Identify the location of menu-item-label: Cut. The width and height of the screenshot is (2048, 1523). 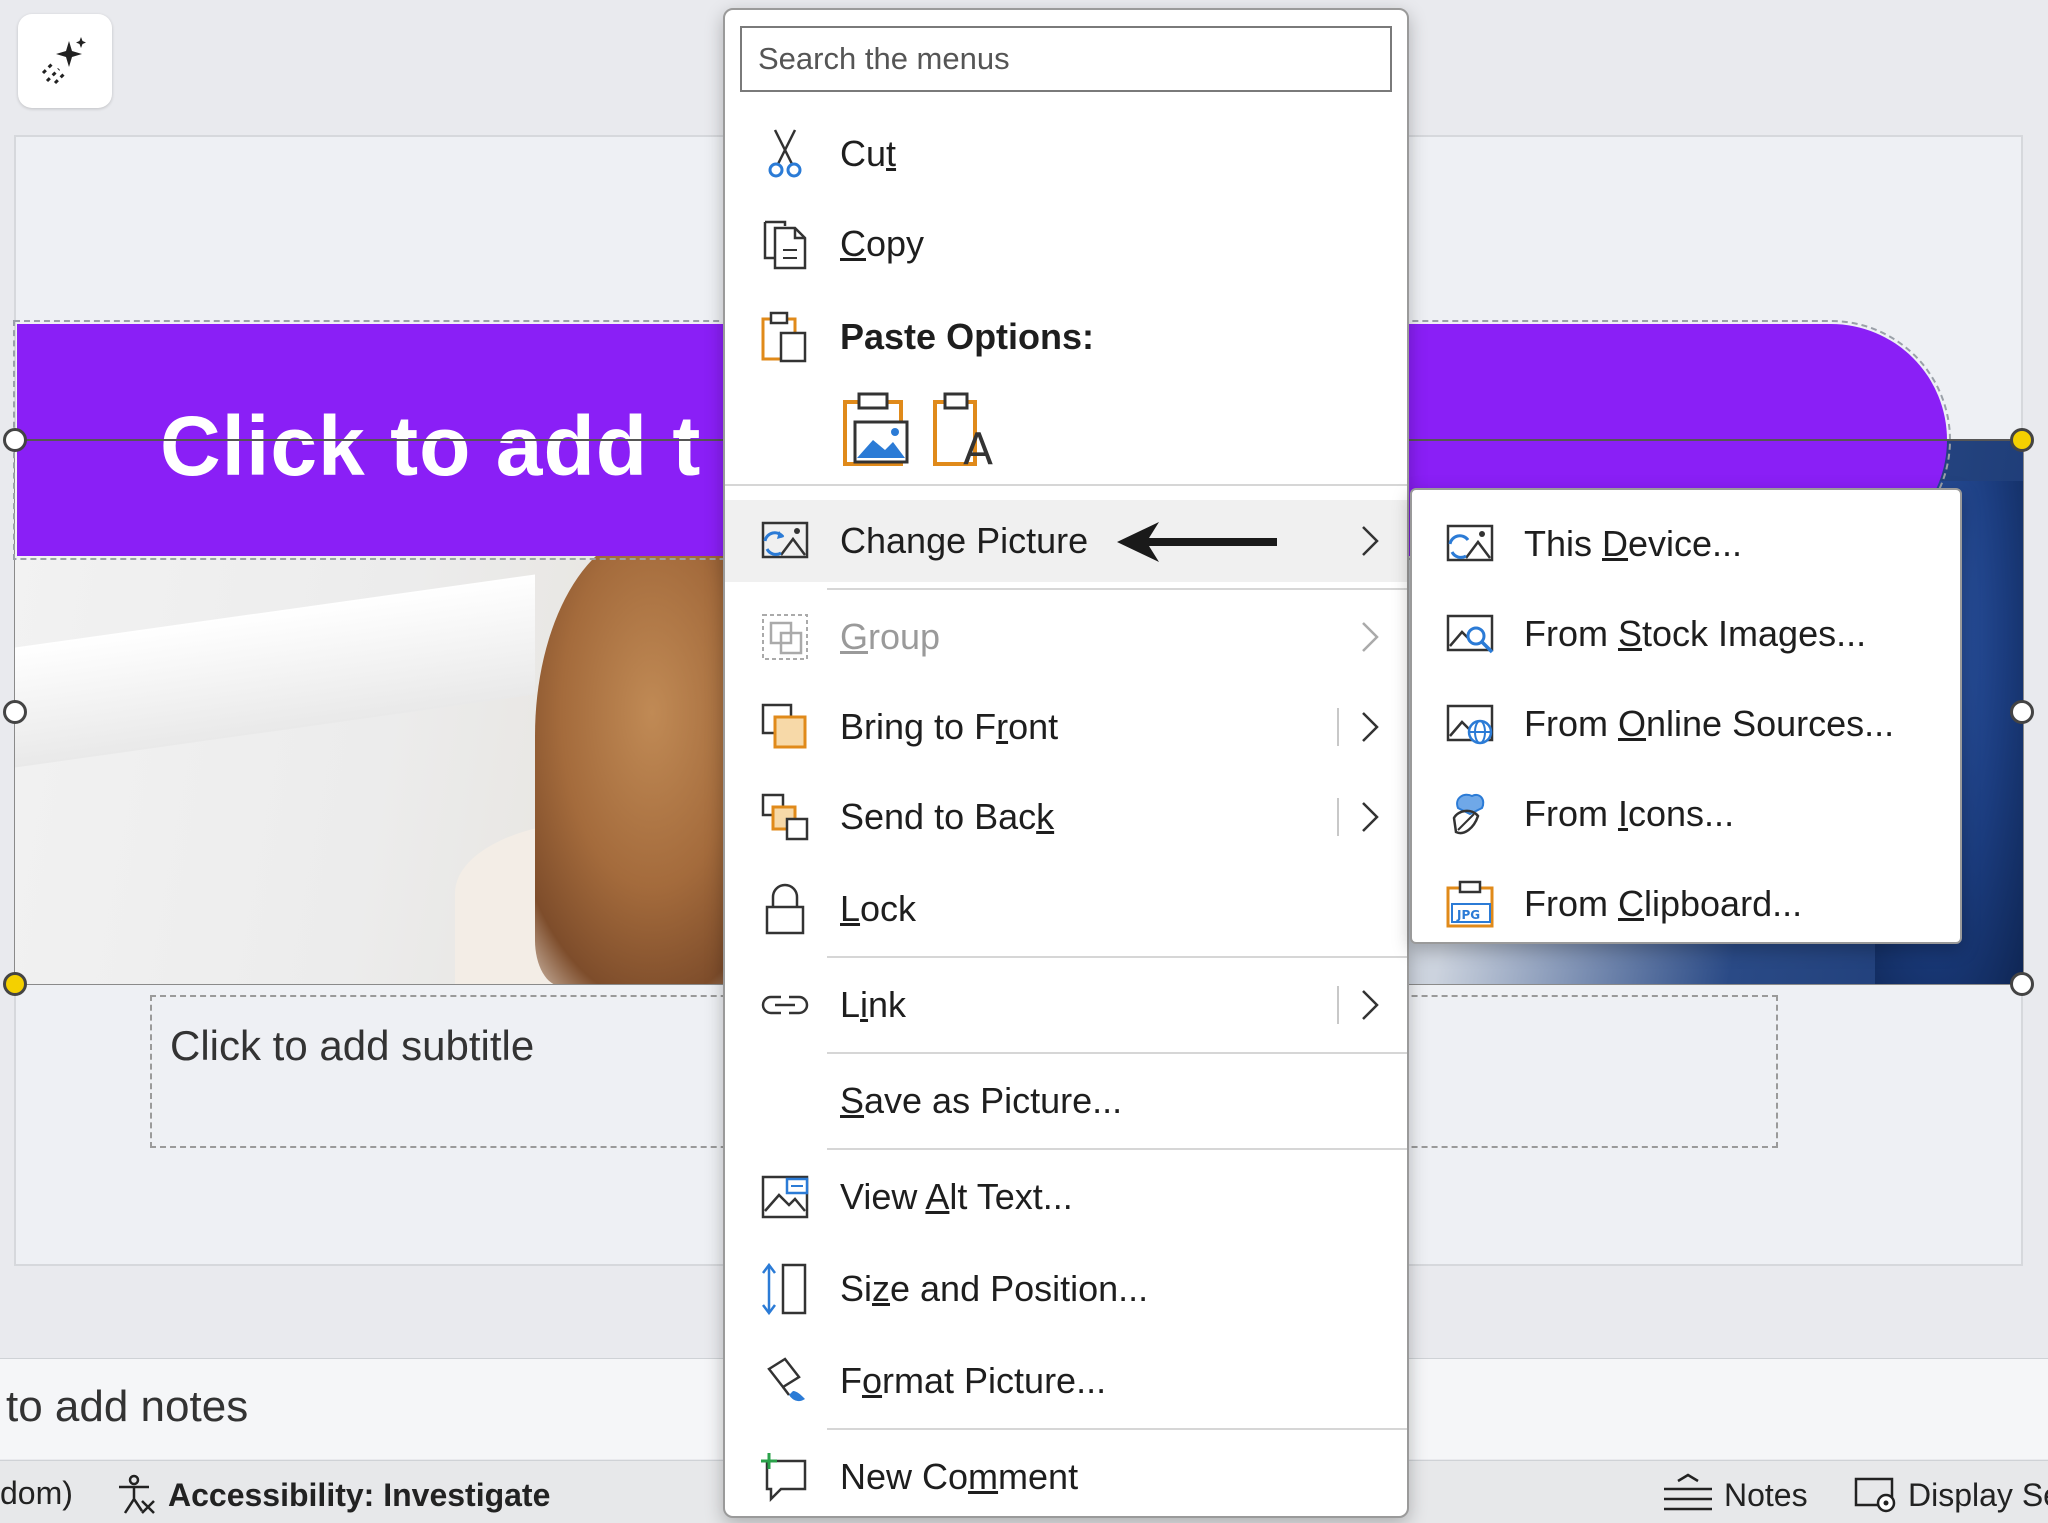
(868, 153).